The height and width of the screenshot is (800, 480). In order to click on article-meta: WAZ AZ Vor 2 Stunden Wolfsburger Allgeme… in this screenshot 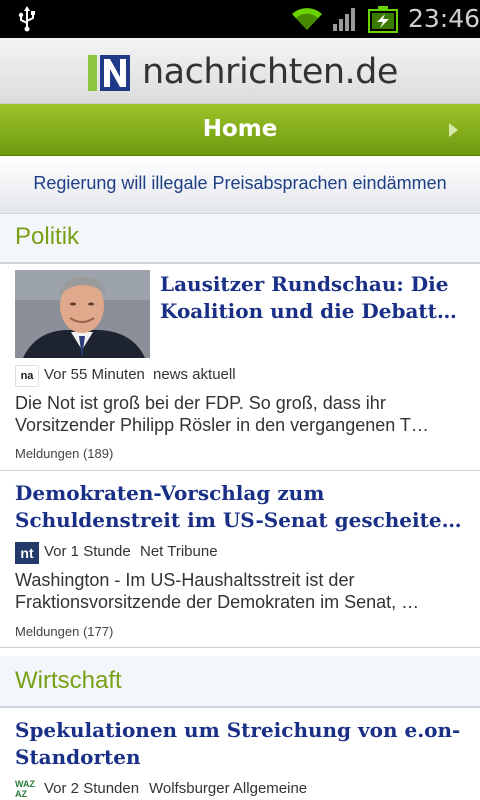, I will do `click(241, 789)`.